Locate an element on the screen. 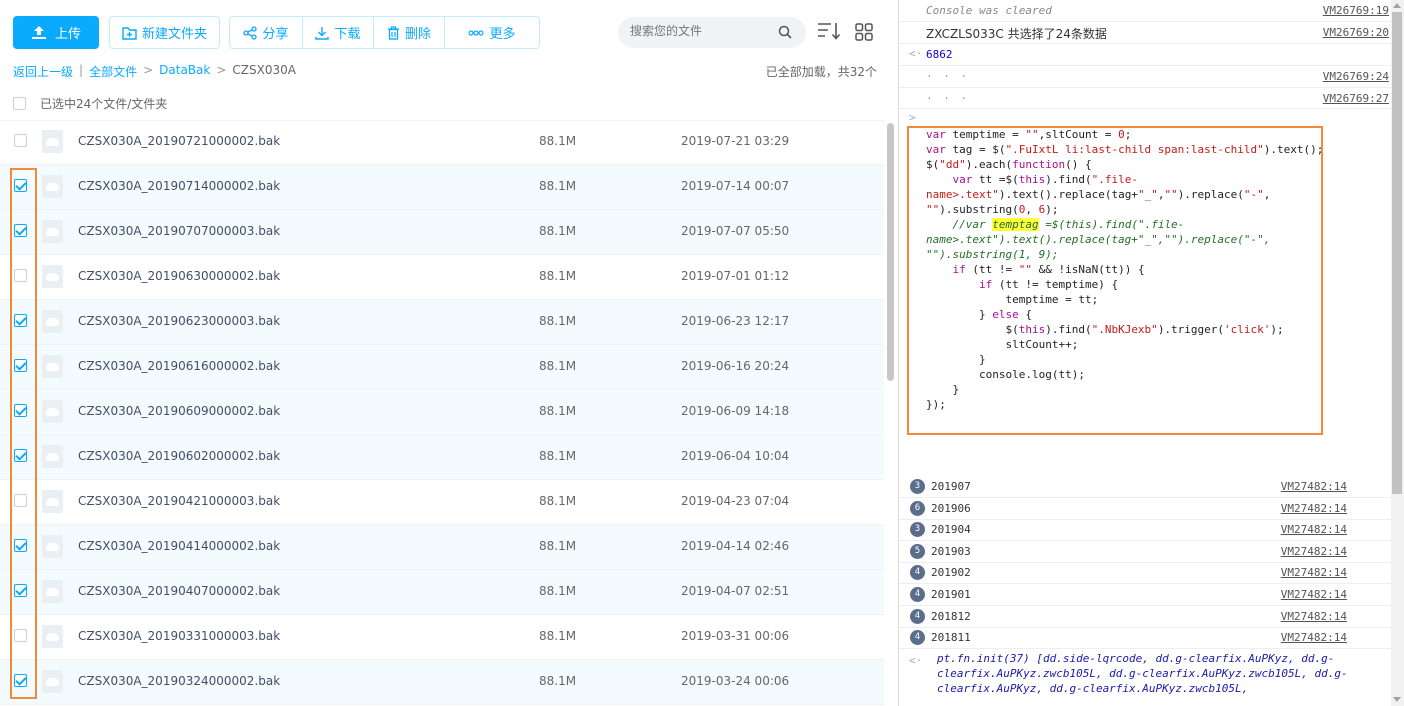 The image size is (1404, 706). file-name: CZSX030A_20190331000003.bak is located at coordinates (179, 636).